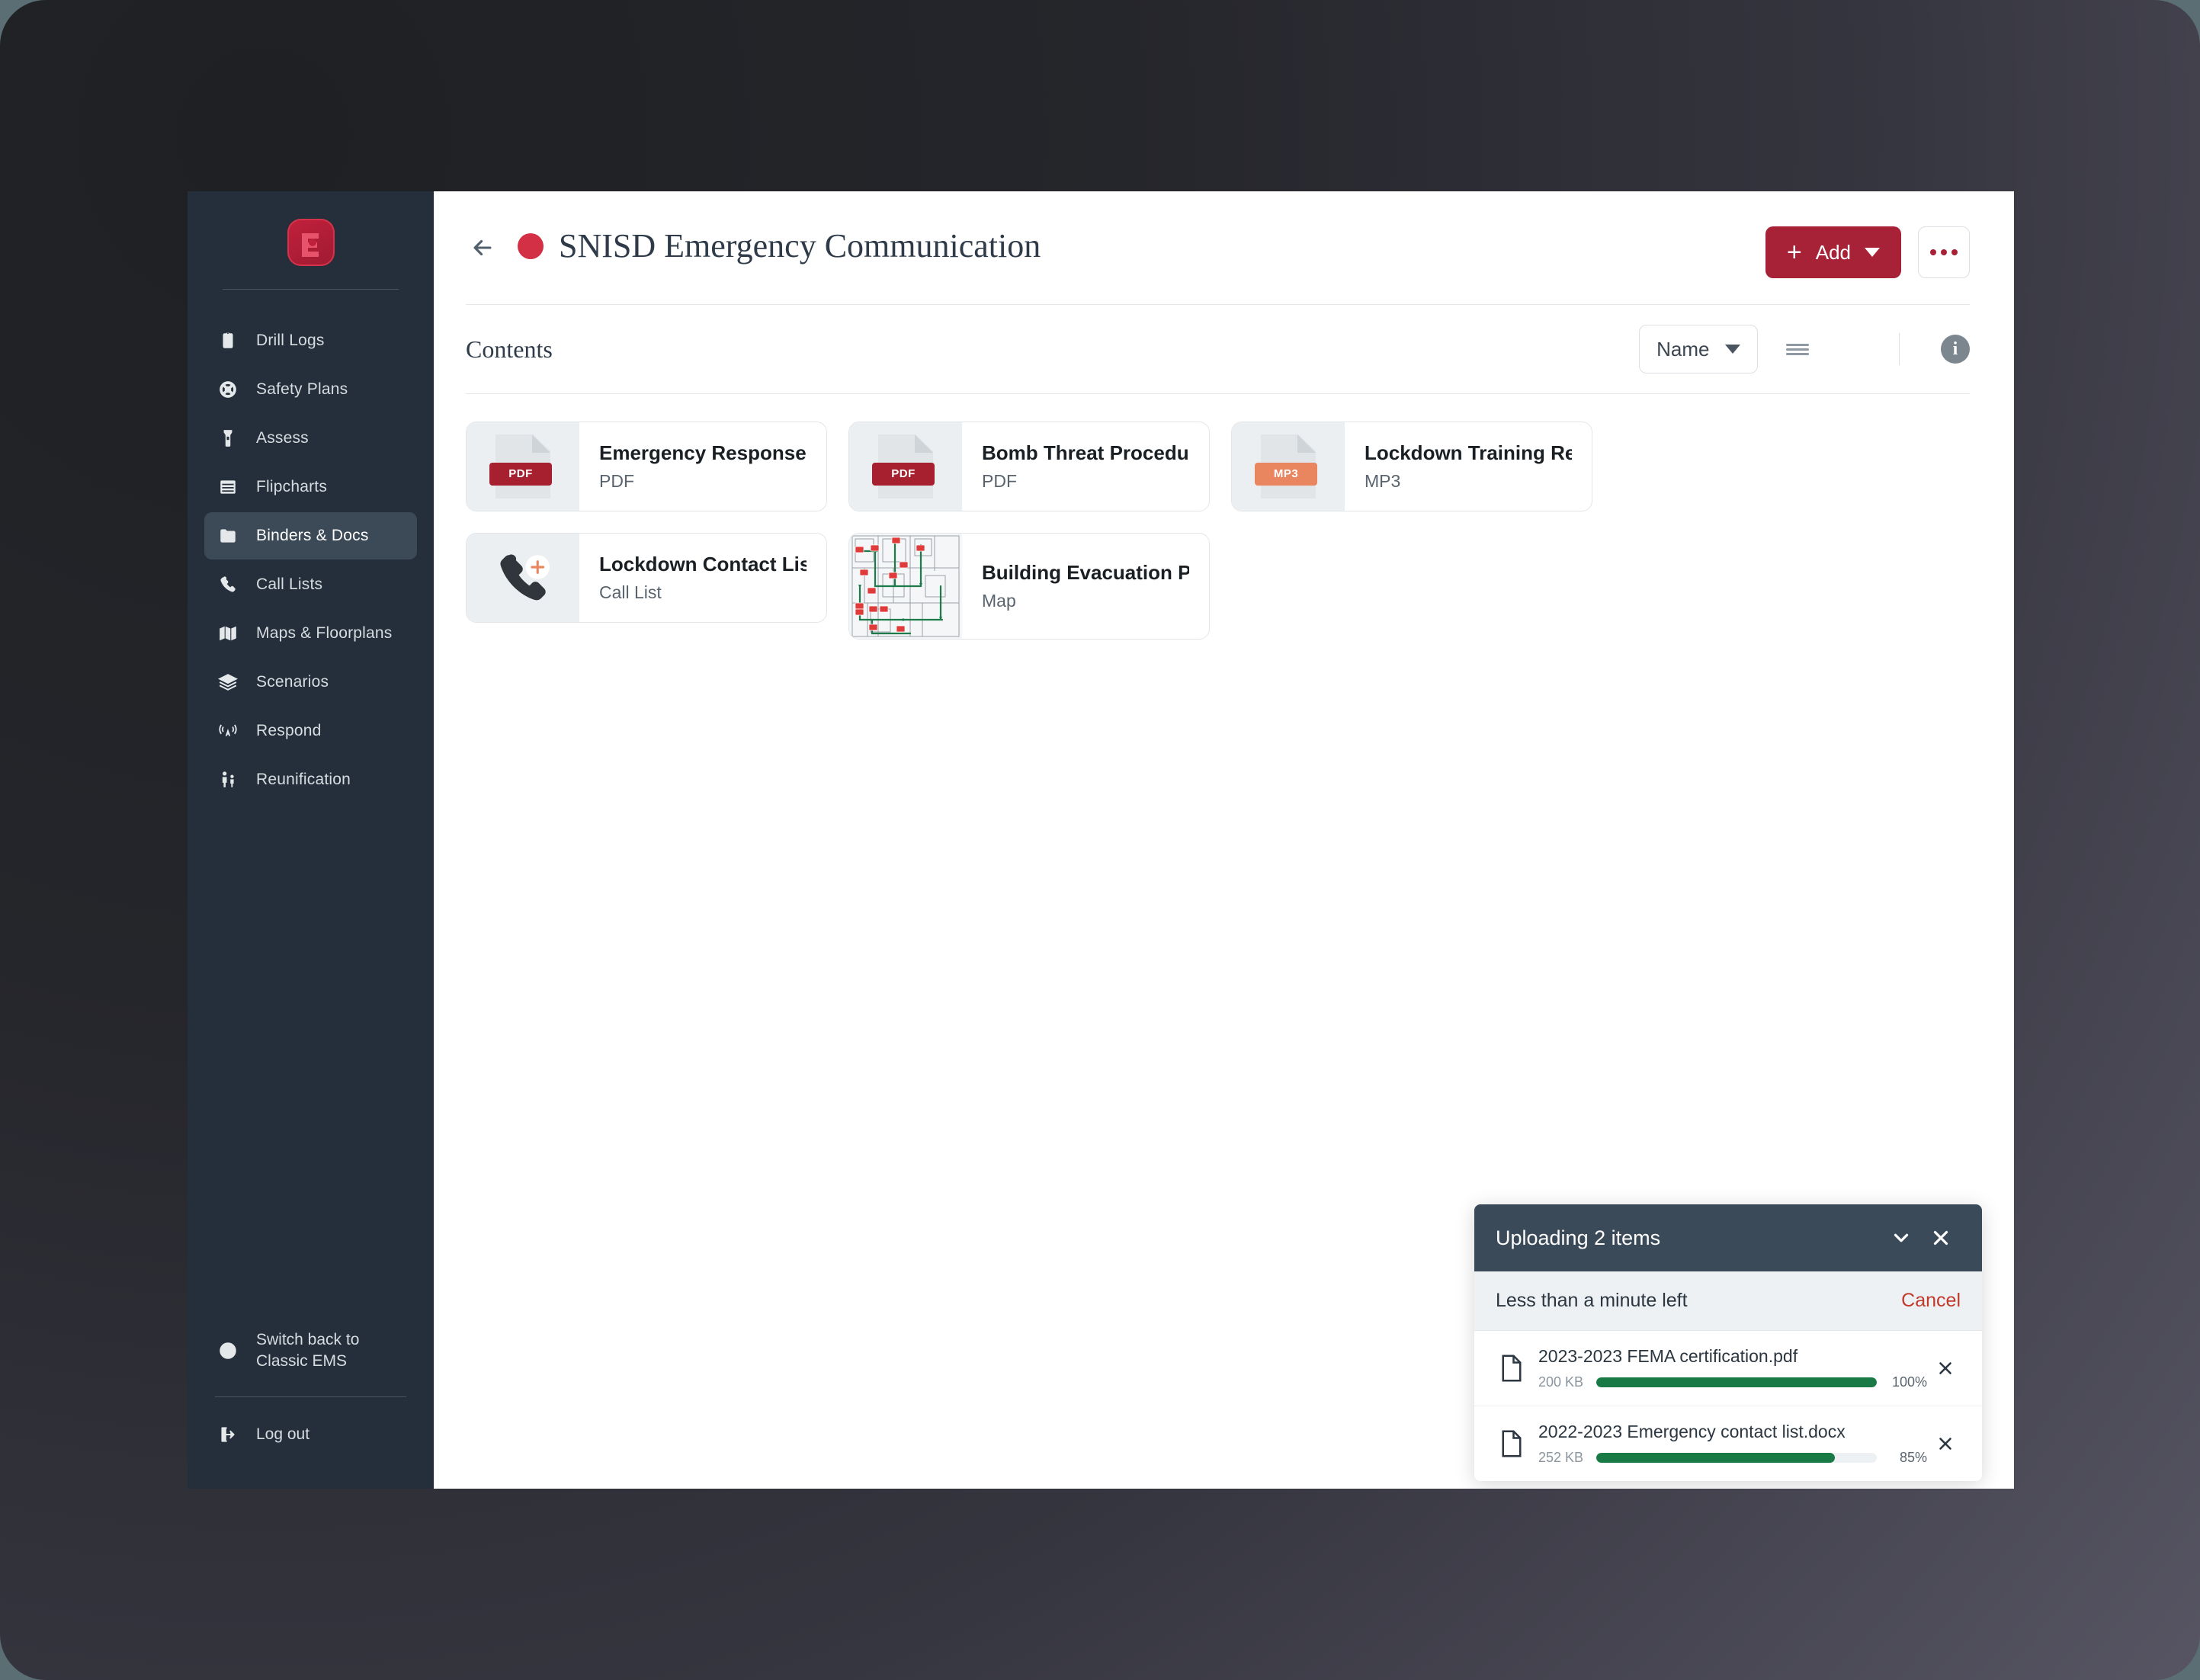  Describe the element at coordinates (1468, 466) in the screenshot. I see `card-body: Lockdown Training Rec... MP3` at that location.